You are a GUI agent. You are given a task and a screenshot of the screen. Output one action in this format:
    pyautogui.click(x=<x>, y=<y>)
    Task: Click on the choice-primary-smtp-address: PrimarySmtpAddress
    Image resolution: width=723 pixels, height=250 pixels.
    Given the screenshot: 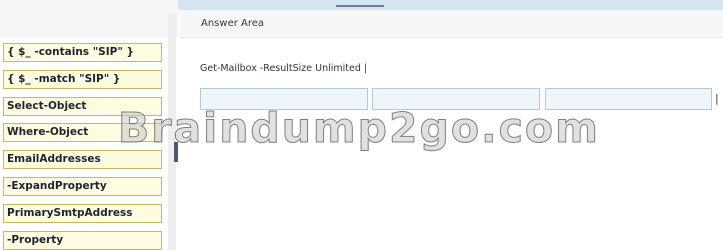 What is the action you would take?
    pyautogui.click(x=82, y=213)
    